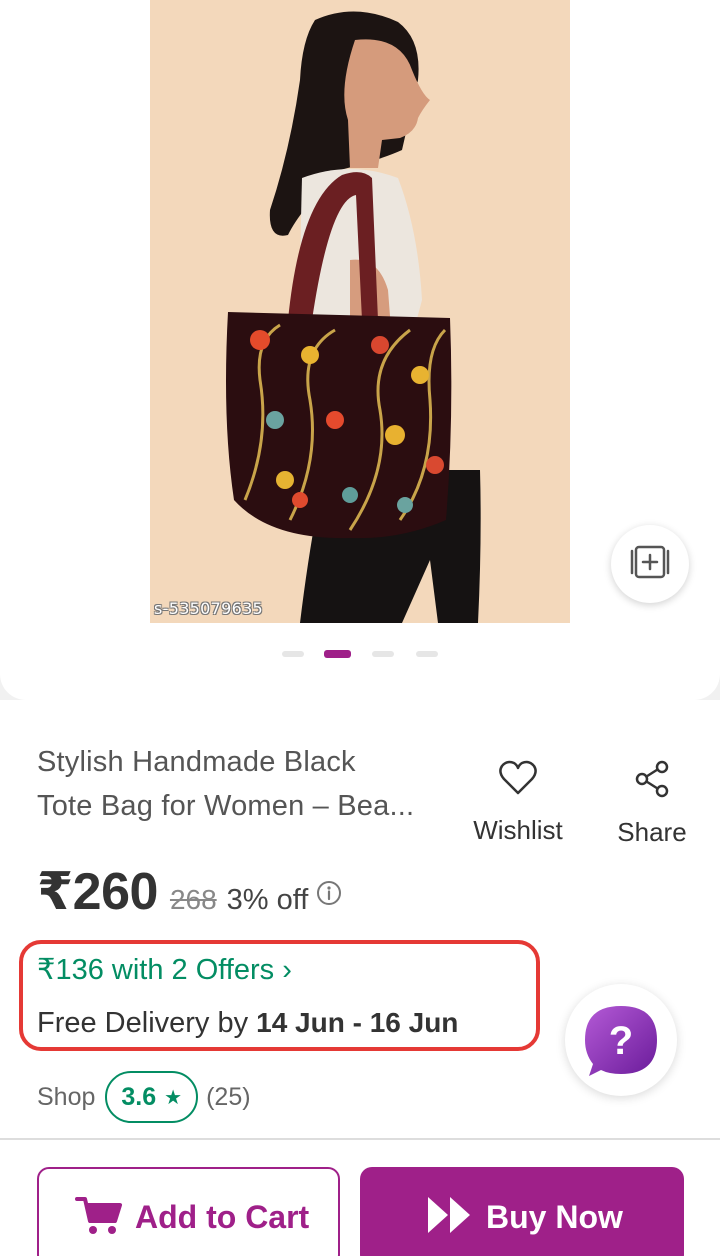 This screenshot has width=720, height=1256. Describe the element at coordinates (652, 832) in the screenshot. I see `share-label: Share` at that location.